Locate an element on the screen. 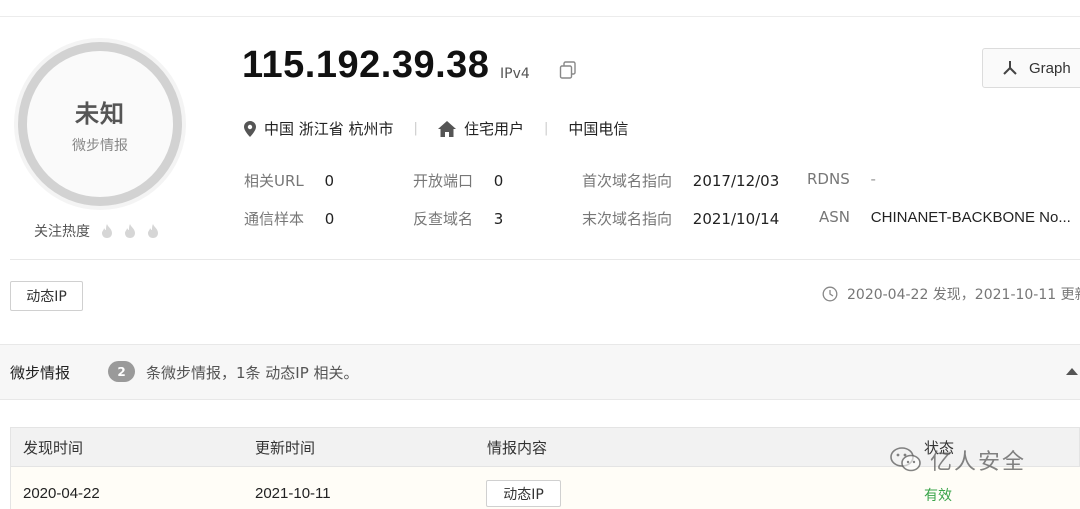 The image size is (1080, 509). stat-related-url: 相关URL 0 is located at coordinates (289, 180).